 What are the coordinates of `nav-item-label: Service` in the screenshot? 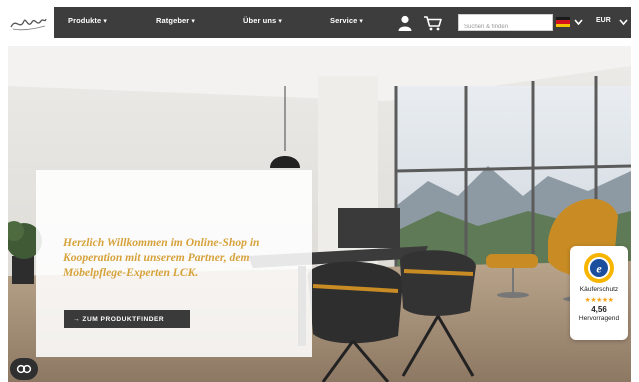 It's located at (344, 20).